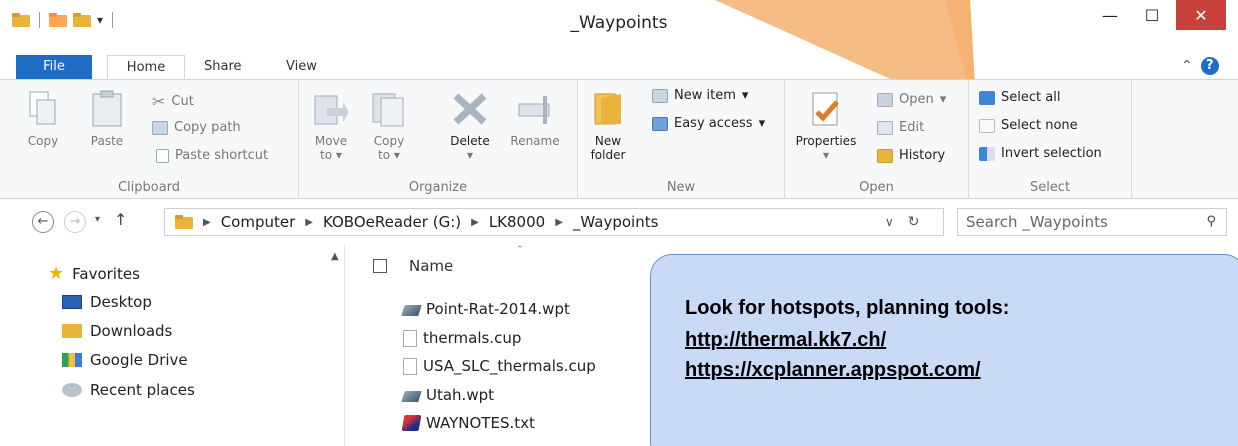  What do you see at coordinates (149, 187) in the screenshot?
I see `clipboard-group-label: Clipboard` at bounding box center [149, 187].